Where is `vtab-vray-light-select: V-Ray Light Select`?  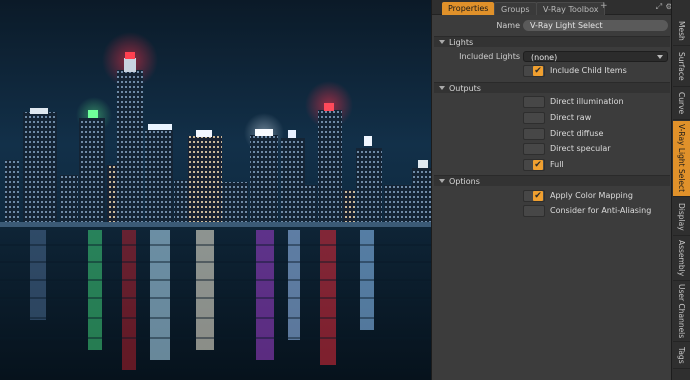 vtab-vray-light-select: V-Ray Light Select is located at coordinates (681, 159).